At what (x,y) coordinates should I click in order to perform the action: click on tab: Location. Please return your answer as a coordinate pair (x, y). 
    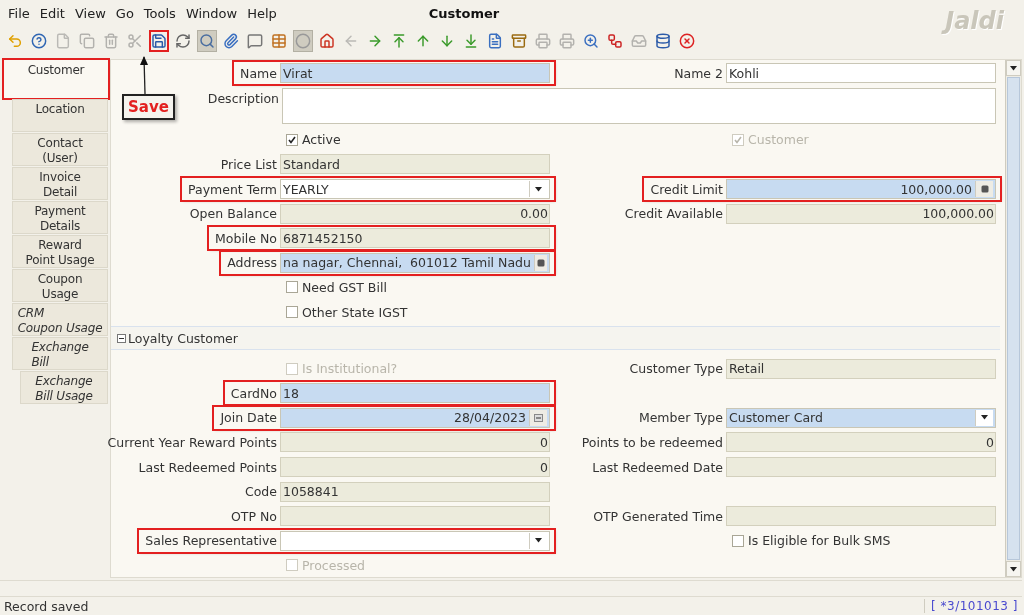
    Looking at the image, I should click on (60, 115).